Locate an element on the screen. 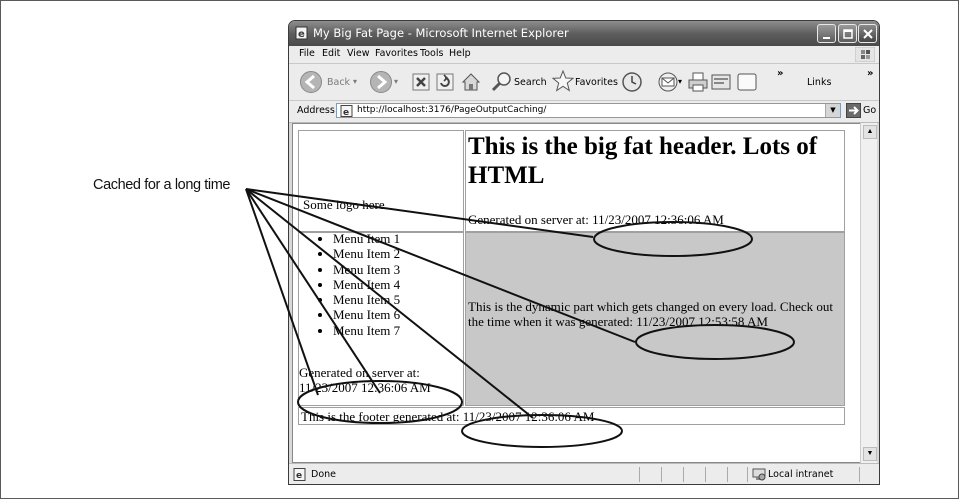 The image size is (959, 499). footer-time-callout-circle is located at coordinates (542, 431).